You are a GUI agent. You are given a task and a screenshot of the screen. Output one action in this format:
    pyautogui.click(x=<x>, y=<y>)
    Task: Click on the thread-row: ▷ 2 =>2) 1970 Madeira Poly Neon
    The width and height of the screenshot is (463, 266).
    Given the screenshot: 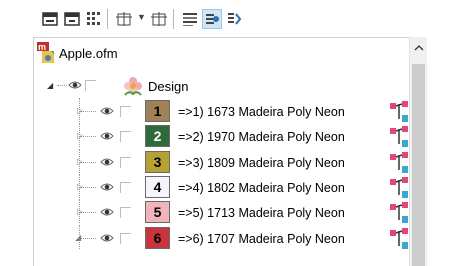 What is the action you would take?
    pyautogui.click(x=231, y=136)
    